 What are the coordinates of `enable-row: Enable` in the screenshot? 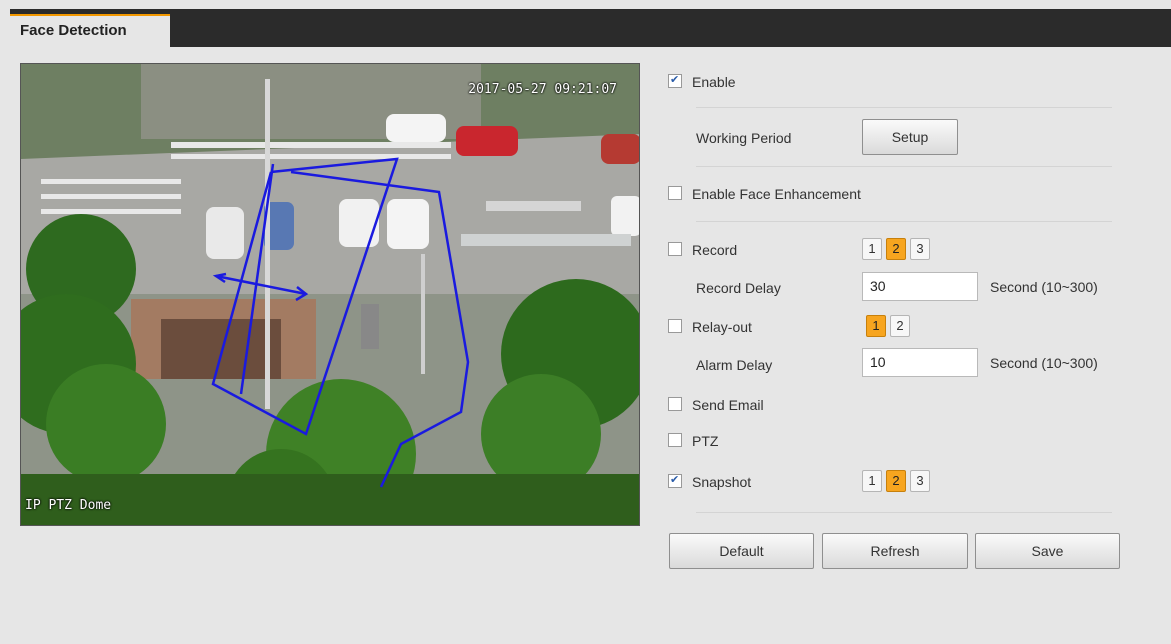 It's located at (702, 80).